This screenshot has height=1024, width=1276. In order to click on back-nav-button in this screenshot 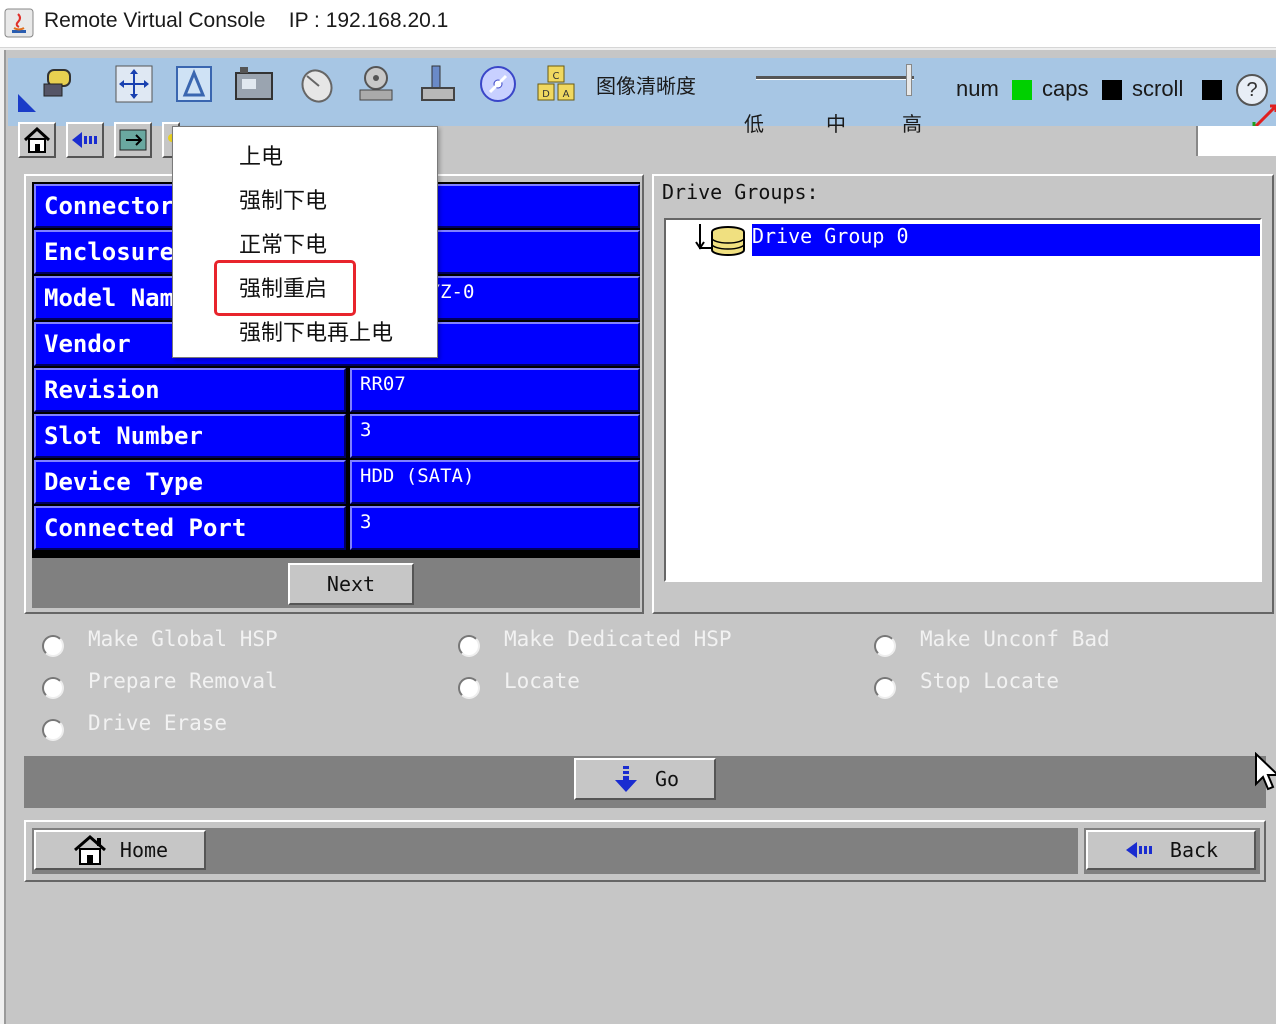, I will do `click(85, 140)`.